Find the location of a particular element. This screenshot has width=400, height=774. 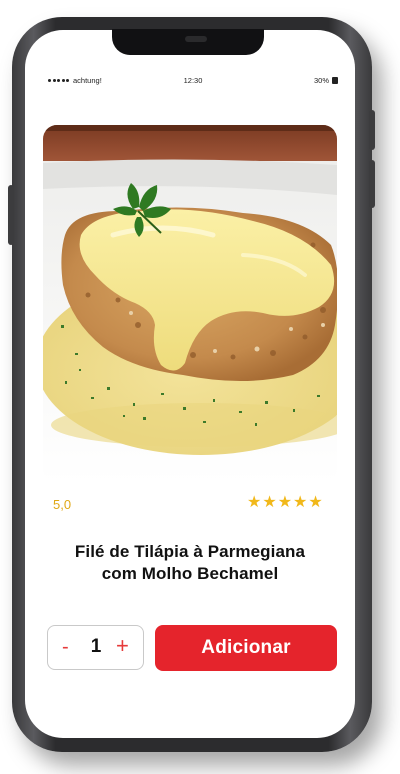

product-title-line-1: Filé de Tilápia à Parmegiana is located at coordinates (190, 551).